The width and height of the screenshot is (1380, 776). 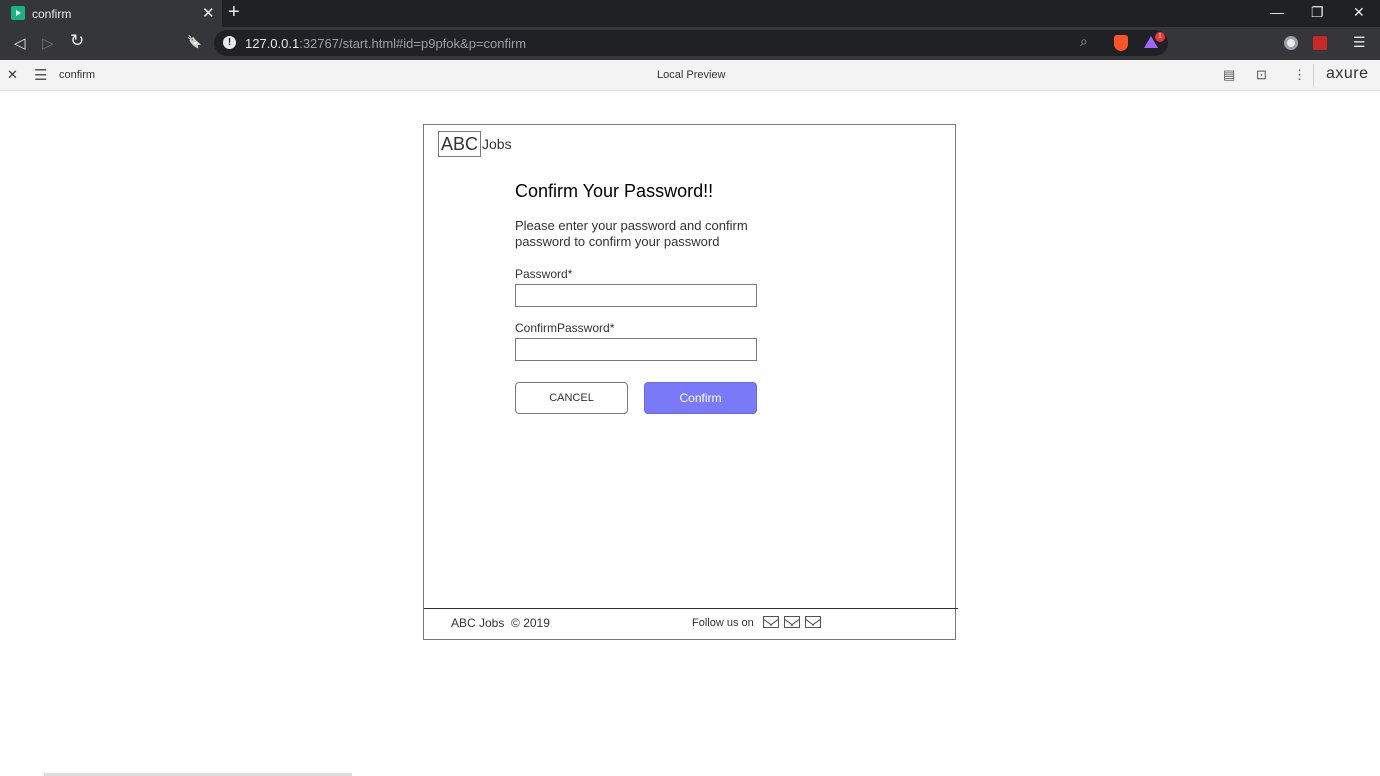 What do you see at coordinates (497, 144) in the screenshot?
I see `logo-jobs: Jobs` at bounding box center [497, 144].